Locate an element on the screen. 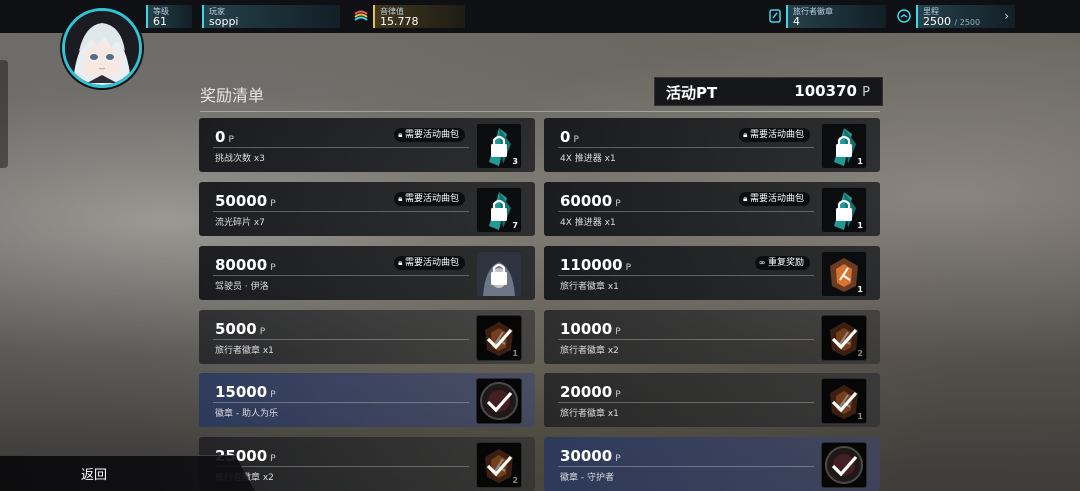 The height and width of the screenshot is (491, 1080). reward-points: 15000 P is located at coordinates (245, 392).